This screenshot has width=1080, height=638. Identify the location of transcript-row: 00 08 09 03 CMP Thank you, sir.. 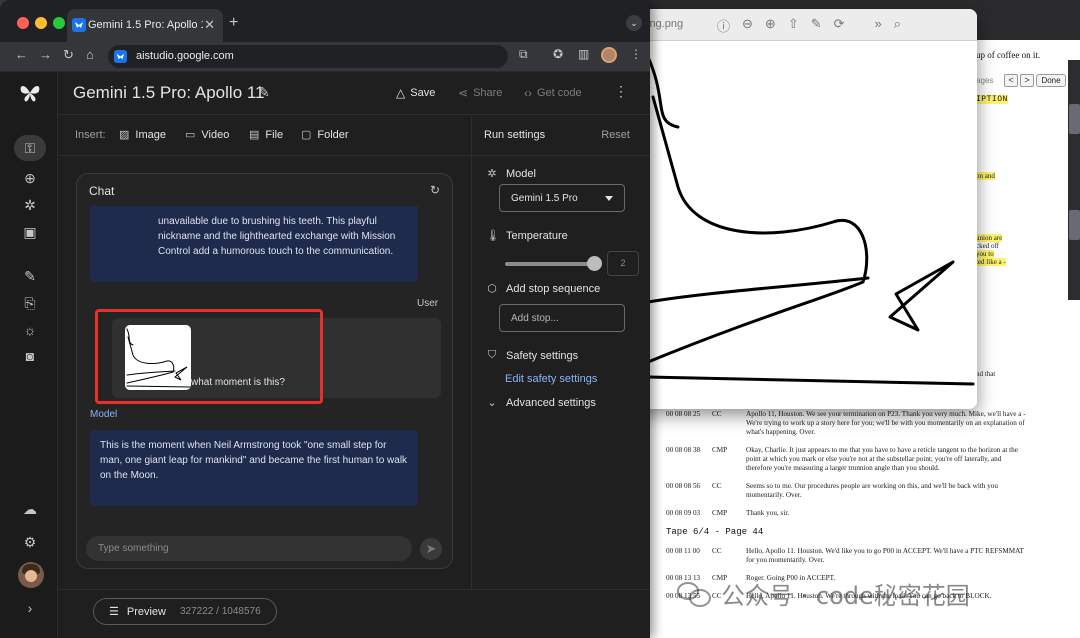
(846, 513).